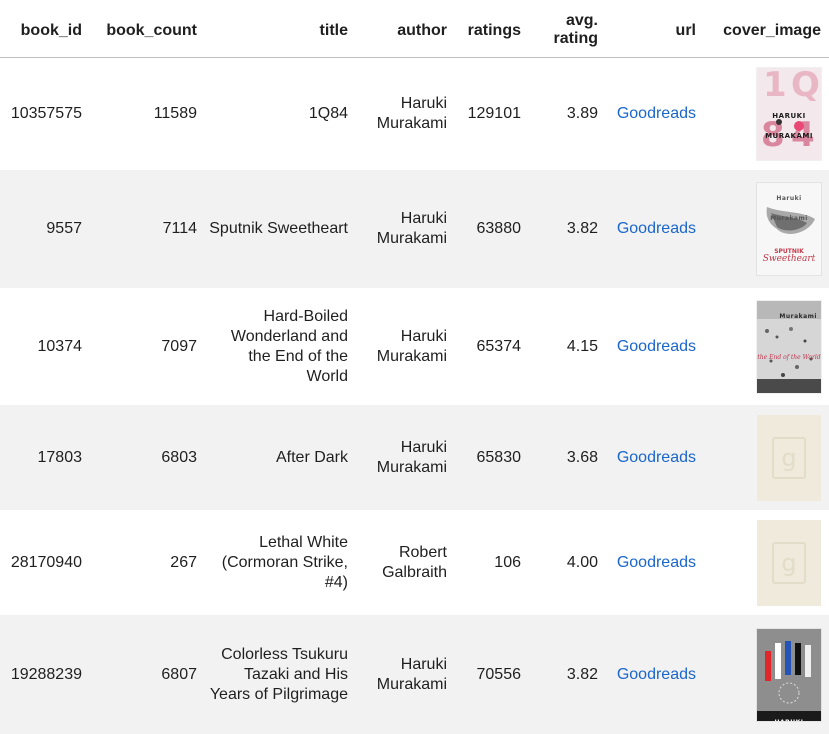  I want to click on book-id-cell: 9557, so click(64, 228).